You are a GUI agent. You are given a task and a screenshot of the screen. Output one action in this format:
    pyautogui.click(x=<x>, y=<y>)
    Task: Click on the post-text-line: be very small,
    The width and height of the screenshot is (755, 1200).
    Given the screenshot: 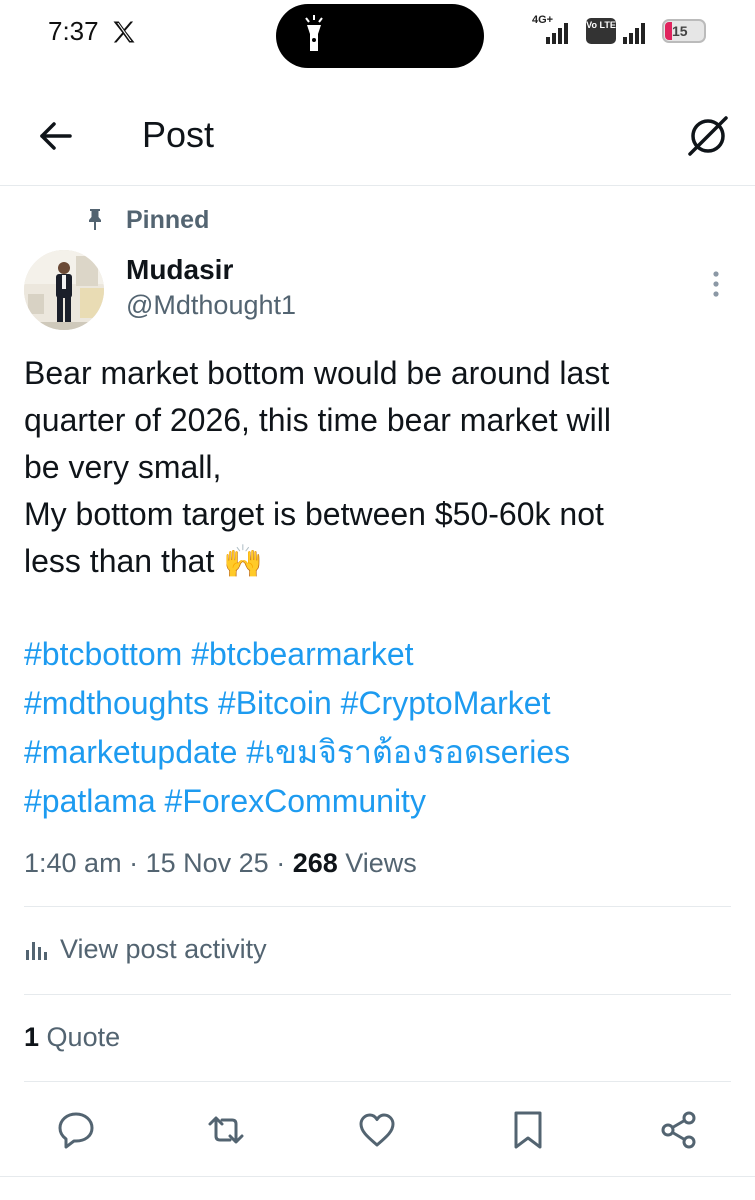 What is the action you would take?
    pyautogui.click(x=123, y=467)
    